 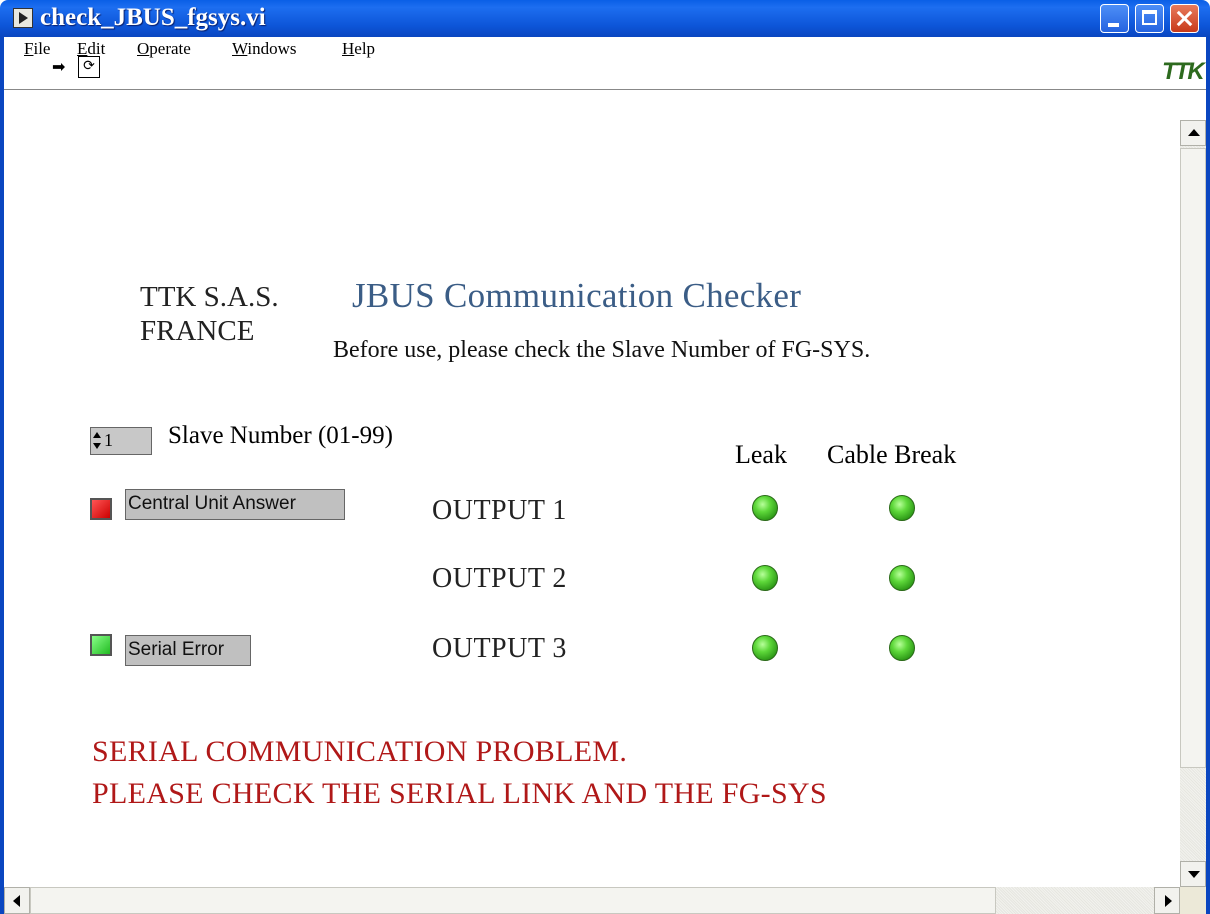 What do you see at coordinates (121, 441) in the screenshot?
I see `slave-number-control: 1` at bounding box center [121, 441].